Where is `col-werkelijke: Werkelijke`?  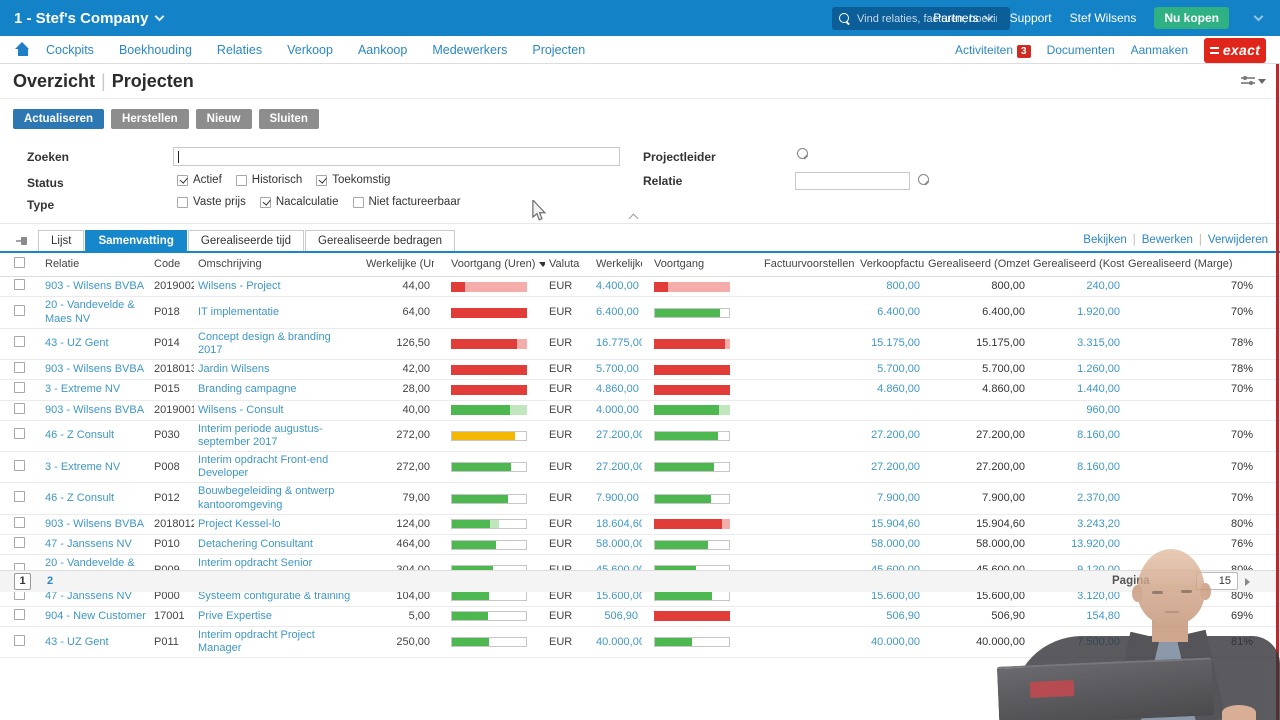
col-werkelijke: Werkelijke is located at coordinates (617, 265).